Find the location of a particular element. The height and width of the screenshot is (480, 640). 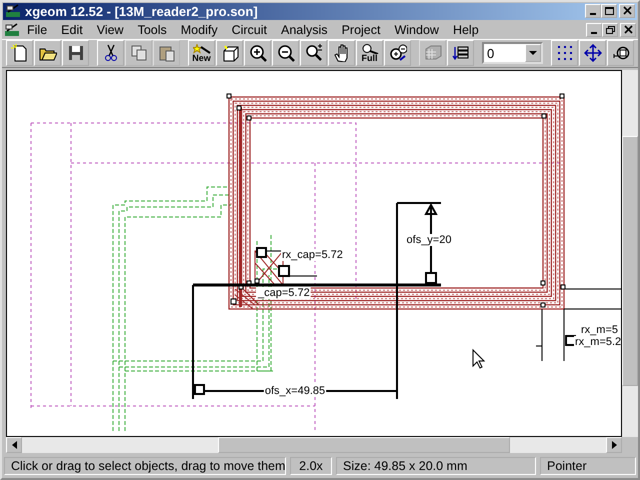

cube-icon is located at coordinates (229, 53).